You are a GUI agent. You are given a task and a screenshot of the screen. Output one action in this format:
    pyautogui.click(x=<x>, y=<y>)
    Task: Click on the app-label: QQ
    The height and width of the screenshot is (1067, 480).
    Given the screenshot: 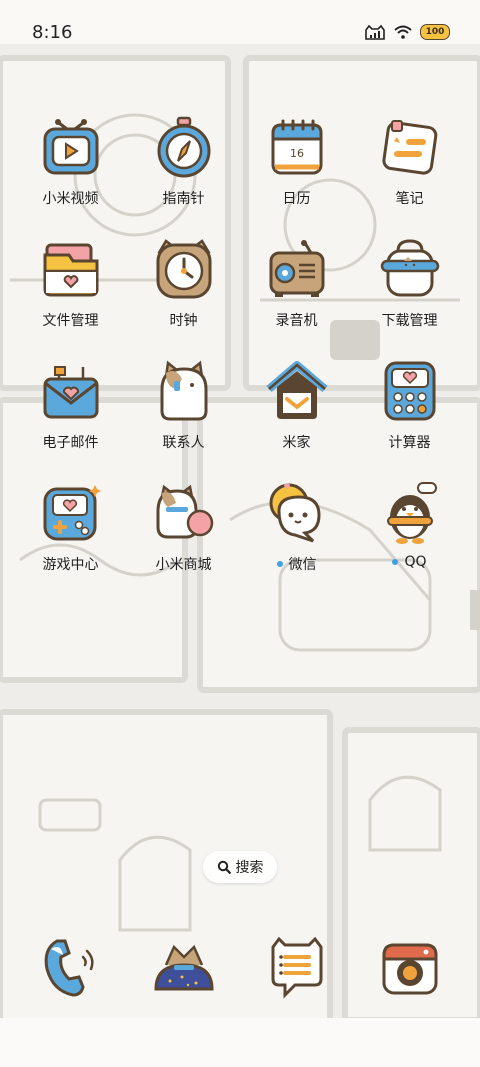 What is the action you would take?
    pyautogui.click(x=409, y=562)
    